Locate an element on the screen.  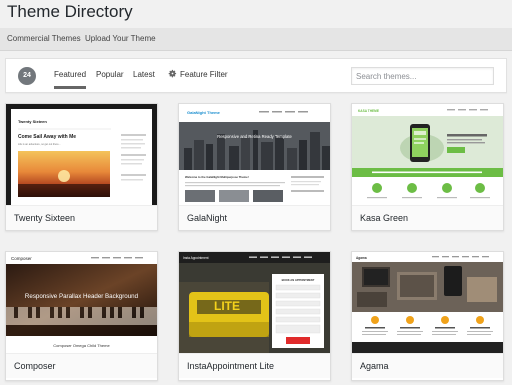
tab-popular: Popular is located at coordinates (110, 74).